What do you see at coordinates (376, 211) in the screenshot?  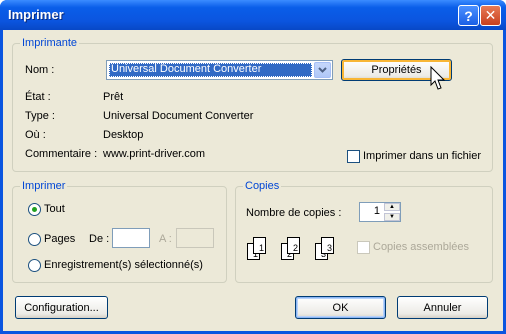 I see `copies-count-value: 1` at bounding box center [376, 211].